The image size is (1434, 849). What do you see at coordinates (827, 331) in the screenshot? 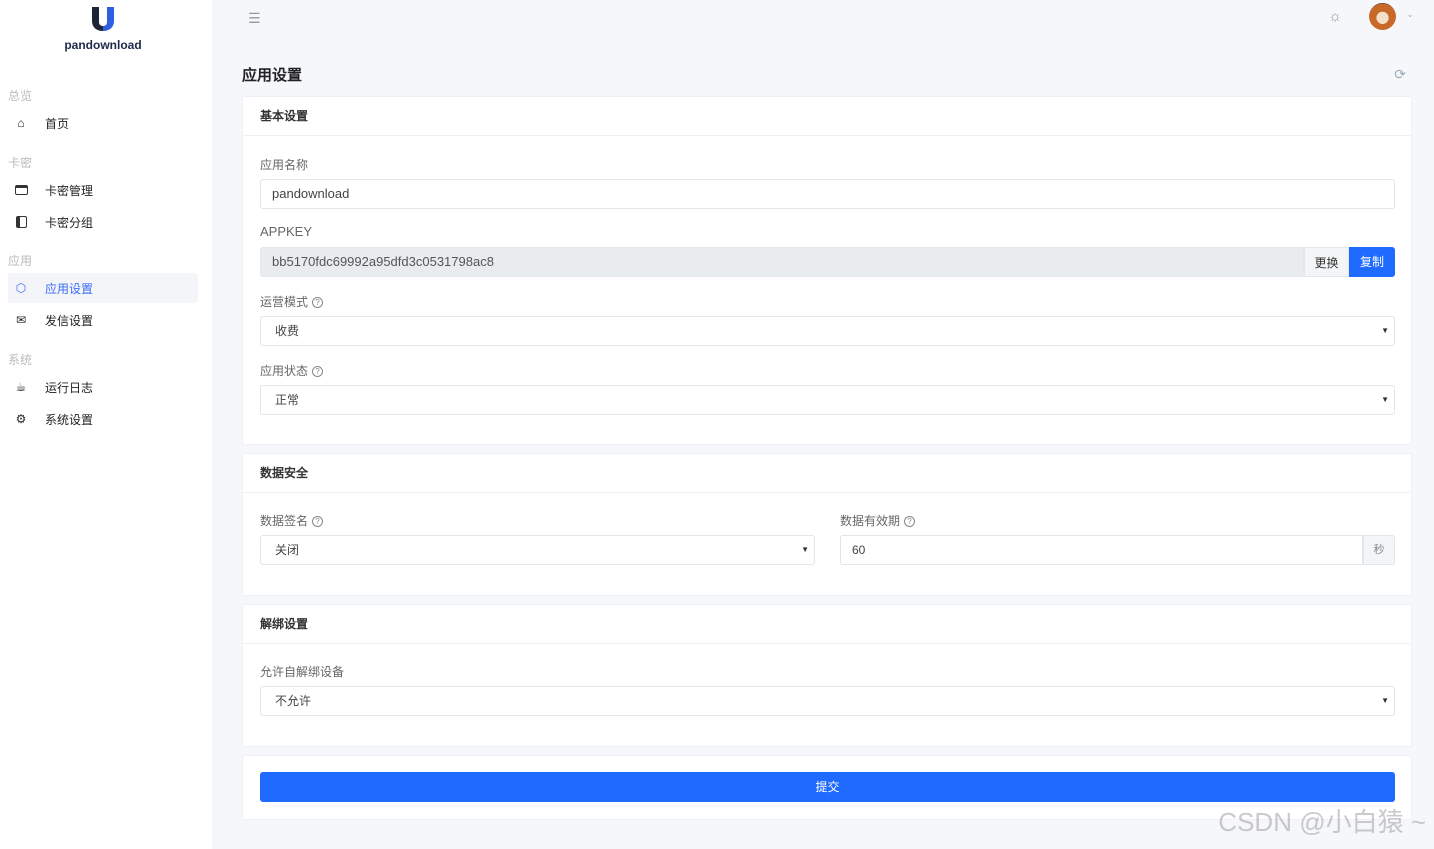
I see `mode-select: 收费 ▼` at bounding box center [827, 331].